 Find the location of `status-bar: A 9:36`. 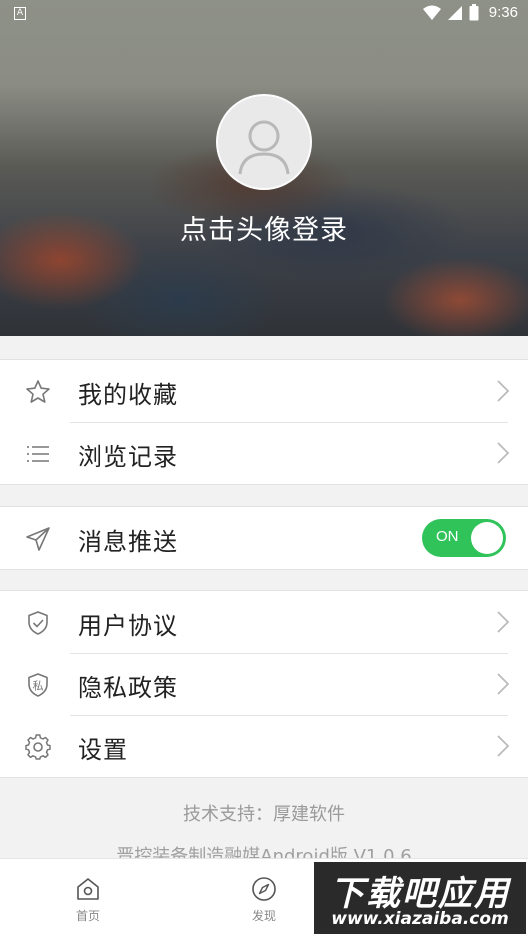

status-bar: A 9:36 is located at coordinates (264, 14).